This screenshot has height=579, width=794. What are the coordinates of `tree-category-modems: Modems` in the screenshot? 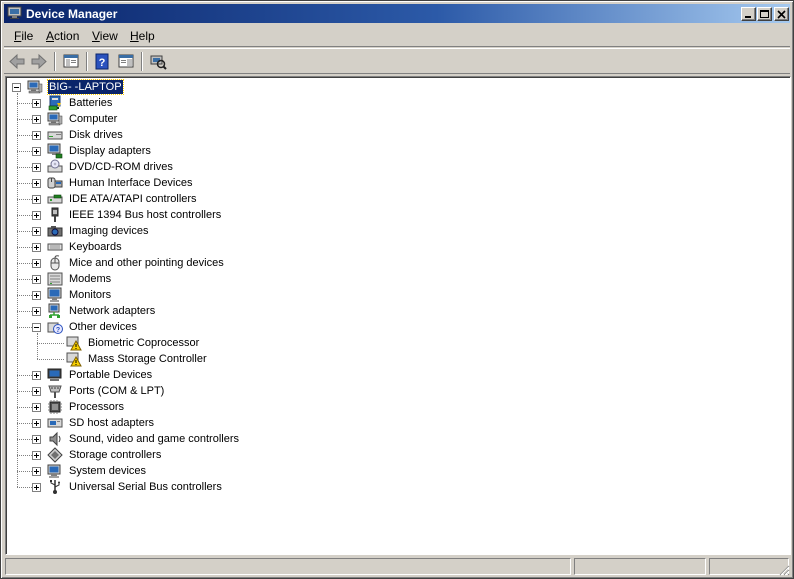 It's located at (396, 279).